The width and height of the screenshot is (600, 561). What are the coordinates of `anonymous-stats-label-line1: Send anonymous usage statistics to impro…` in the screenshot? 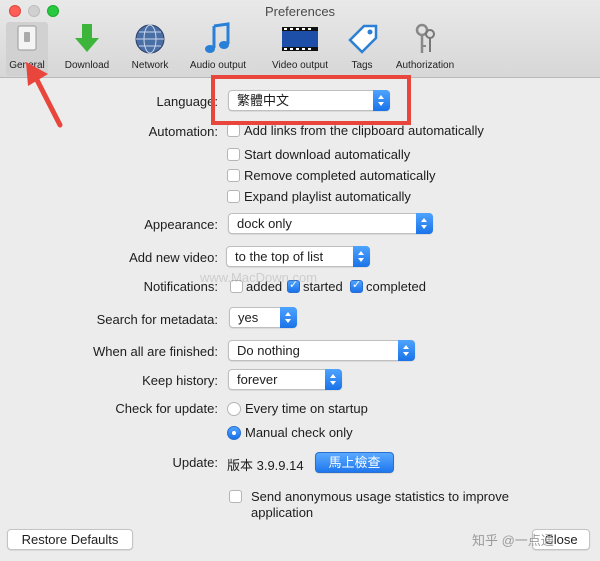 It's located at (380, 496).